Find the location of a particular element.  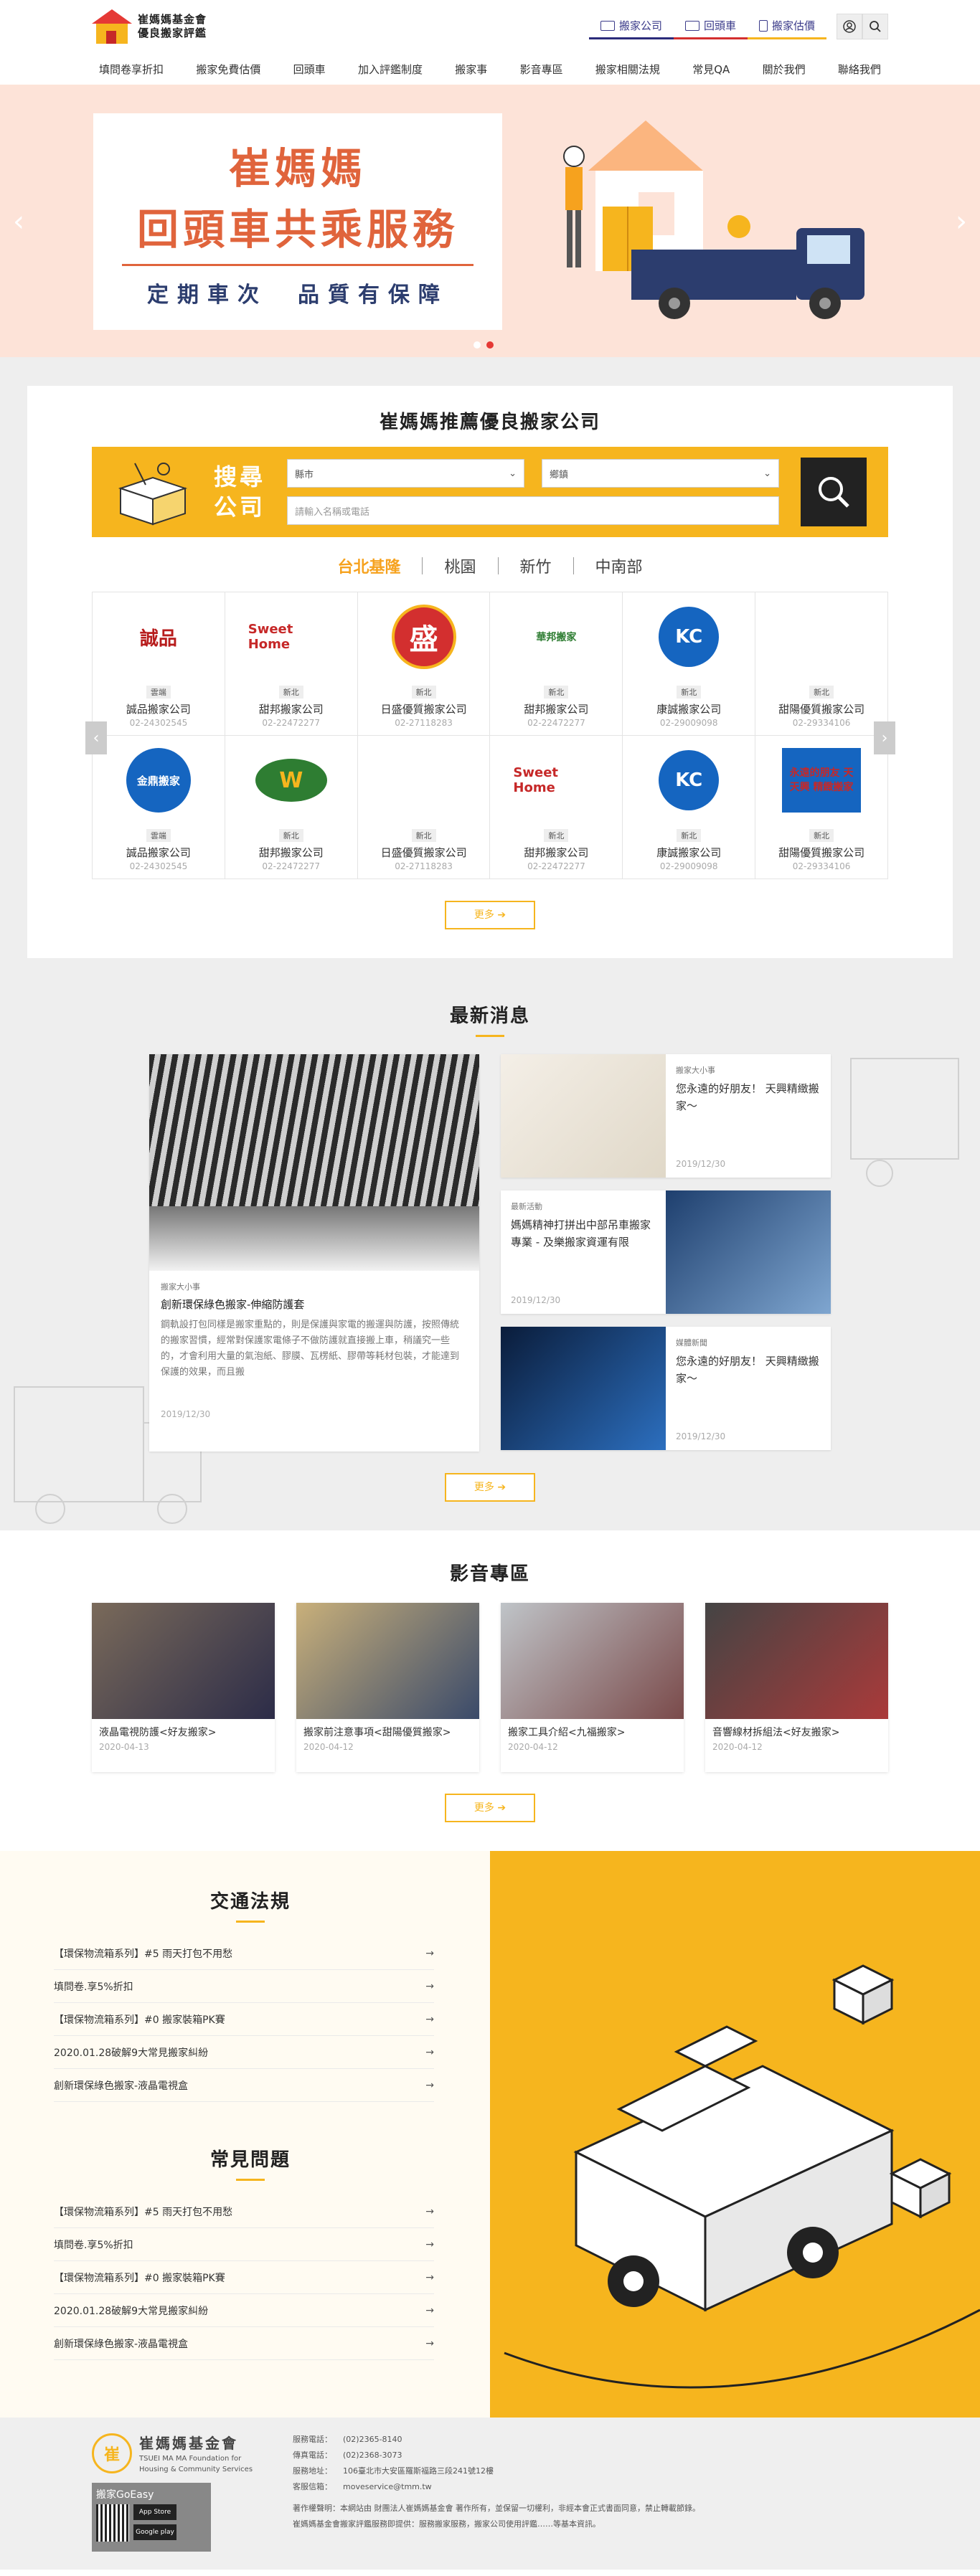

logo-line2: 優良搬家評鑑 is located at coordinates (172, 33).